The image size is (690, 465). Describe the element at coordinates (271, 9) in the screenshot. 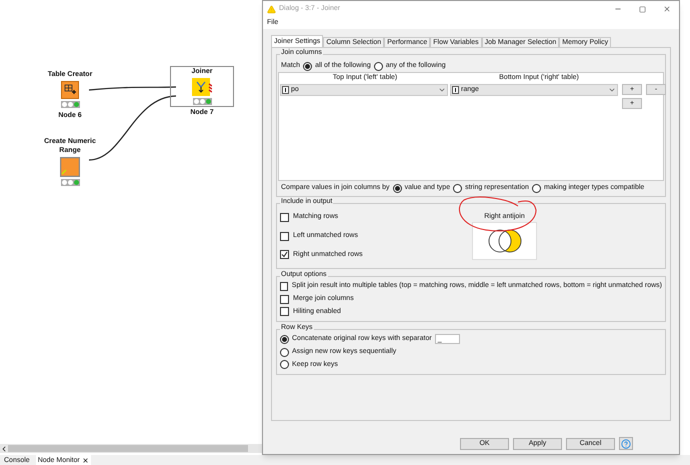

I see `warning-icon` at that location.